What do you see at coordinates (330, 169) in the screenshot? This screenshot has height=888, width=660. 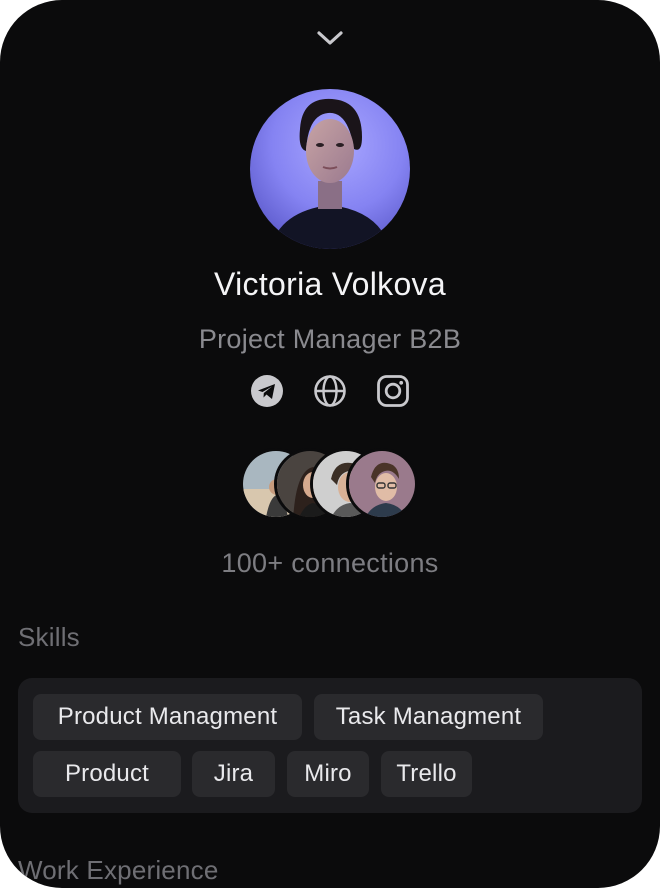 I see `profile-avatar` at bounding box center [330, 169].